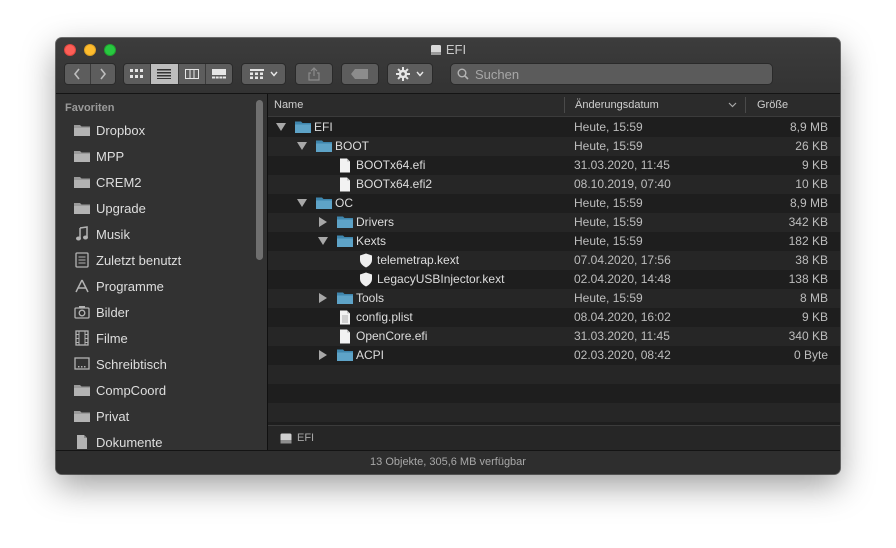 This screenshot has height=548, width=896. What do you see at coordinates (608, 127) in the screenshot?
I see `file-date: Heute, 15:59` at bounding box center [608, 127].